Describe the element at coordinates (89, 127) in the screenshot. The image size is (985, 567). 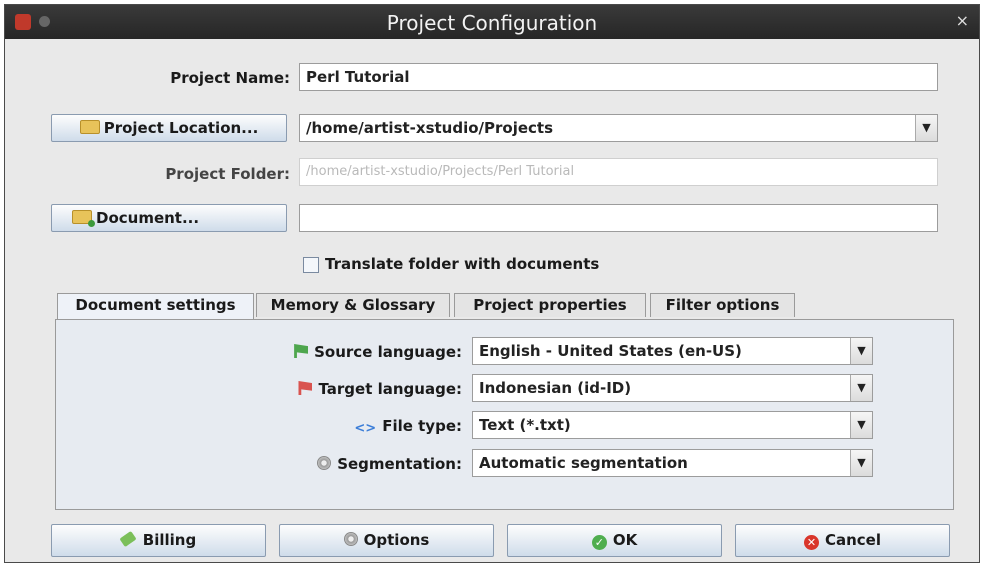
I see `folder-icon` at that location.